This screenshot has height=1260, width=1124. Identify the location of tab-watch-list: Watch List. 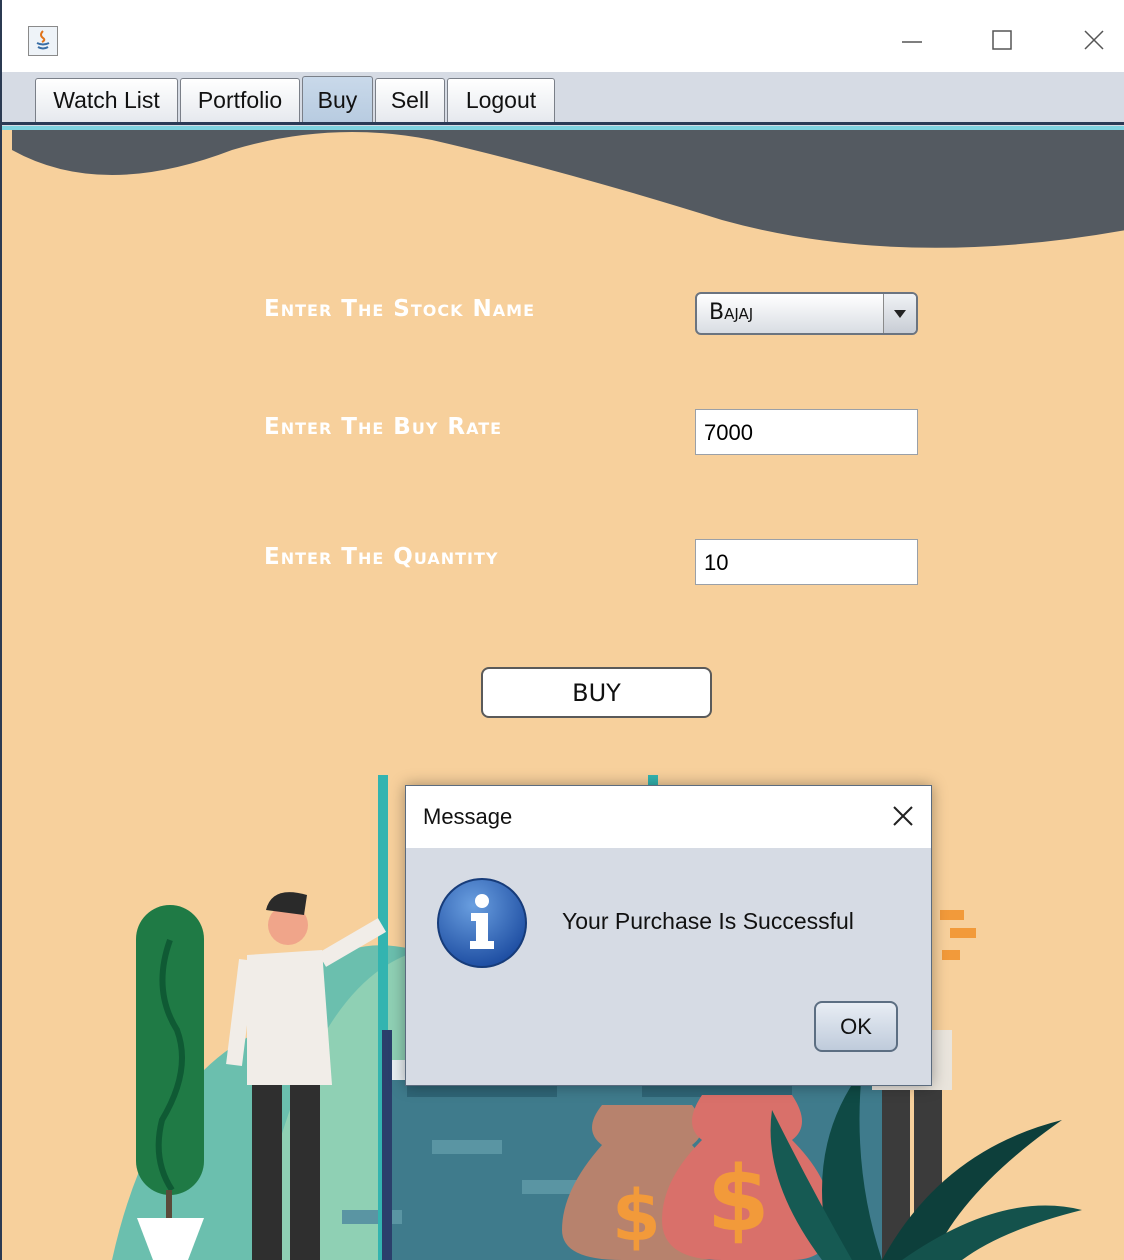
(106, 100).